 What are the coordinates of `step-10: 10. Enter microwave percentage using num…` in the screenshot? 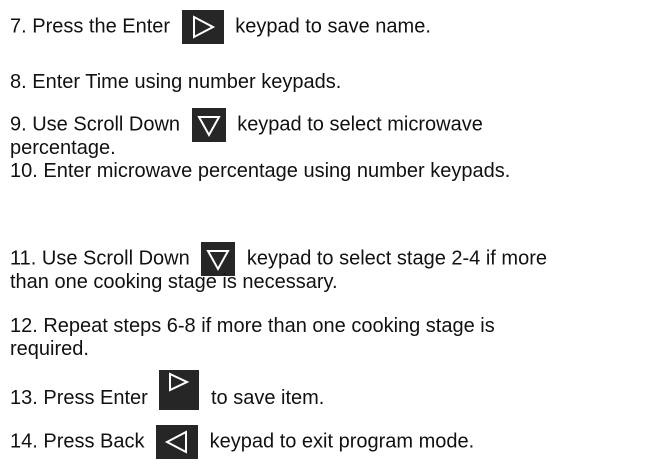 It's located at (260, 171).